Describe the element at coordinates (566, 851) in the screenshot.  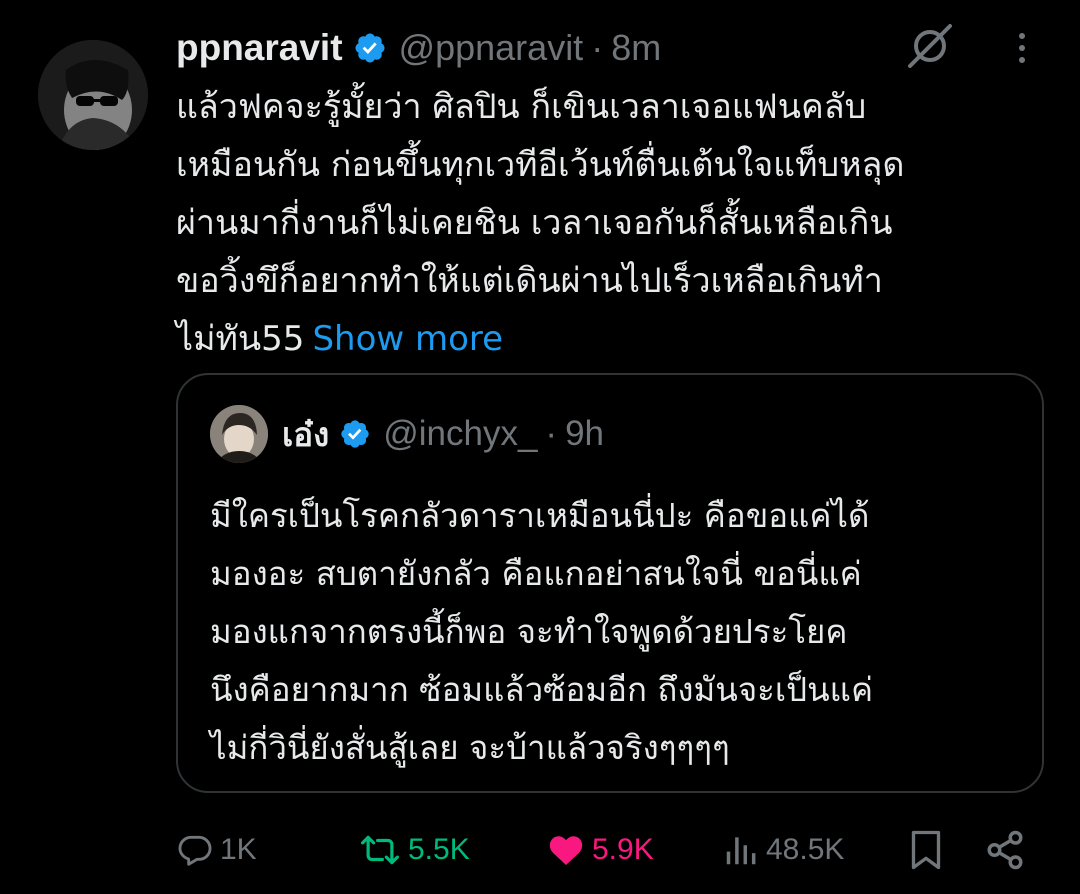
I see `heart-icon` at that location.